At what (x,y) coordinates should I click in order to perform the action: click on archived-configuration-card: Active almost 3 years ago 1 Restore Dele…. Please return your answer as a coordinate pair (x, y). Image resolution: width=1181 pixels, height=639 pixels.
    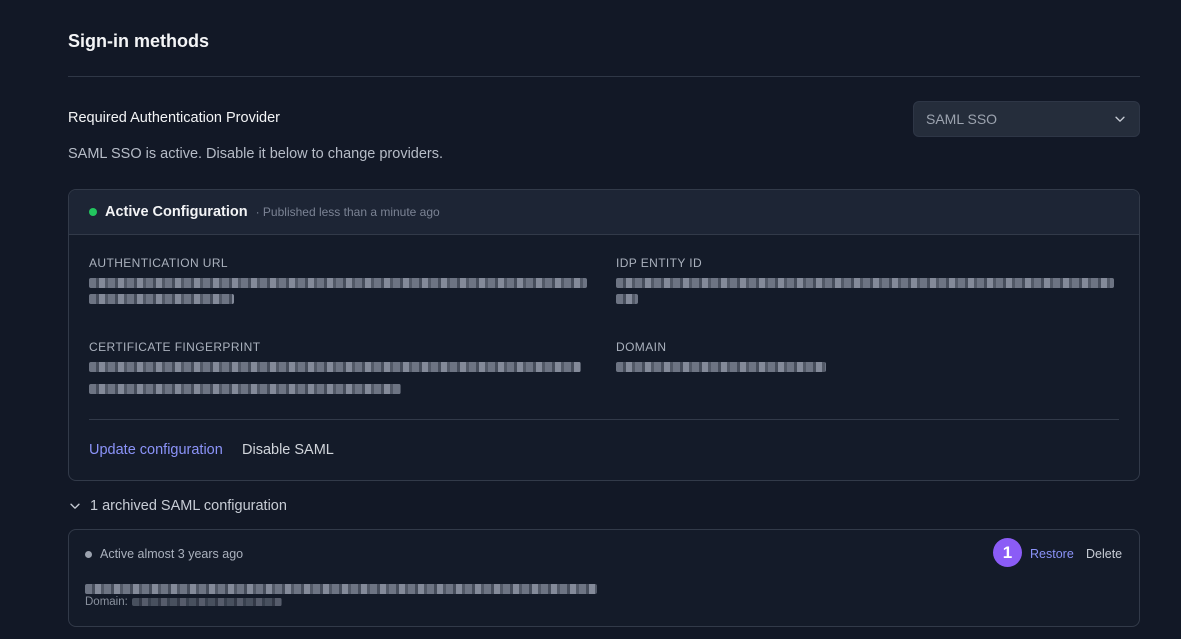
    Looking at the image, I should click on (604, 578).